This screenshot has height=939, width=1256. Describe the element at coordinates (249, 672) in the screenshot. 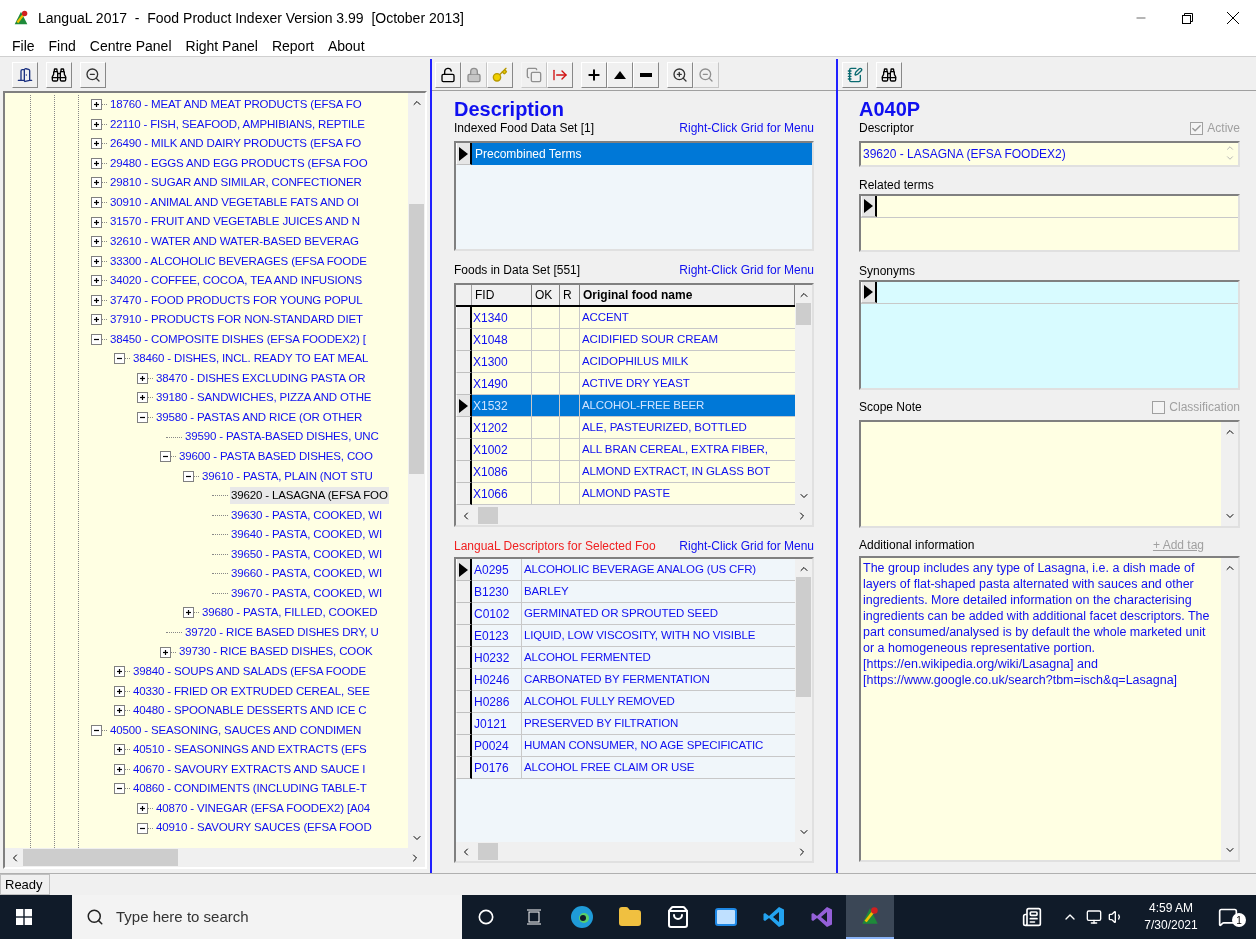

I see `tree-item: 39840 - SOUPS AND SALADS (EFSA FOODE` at that location.